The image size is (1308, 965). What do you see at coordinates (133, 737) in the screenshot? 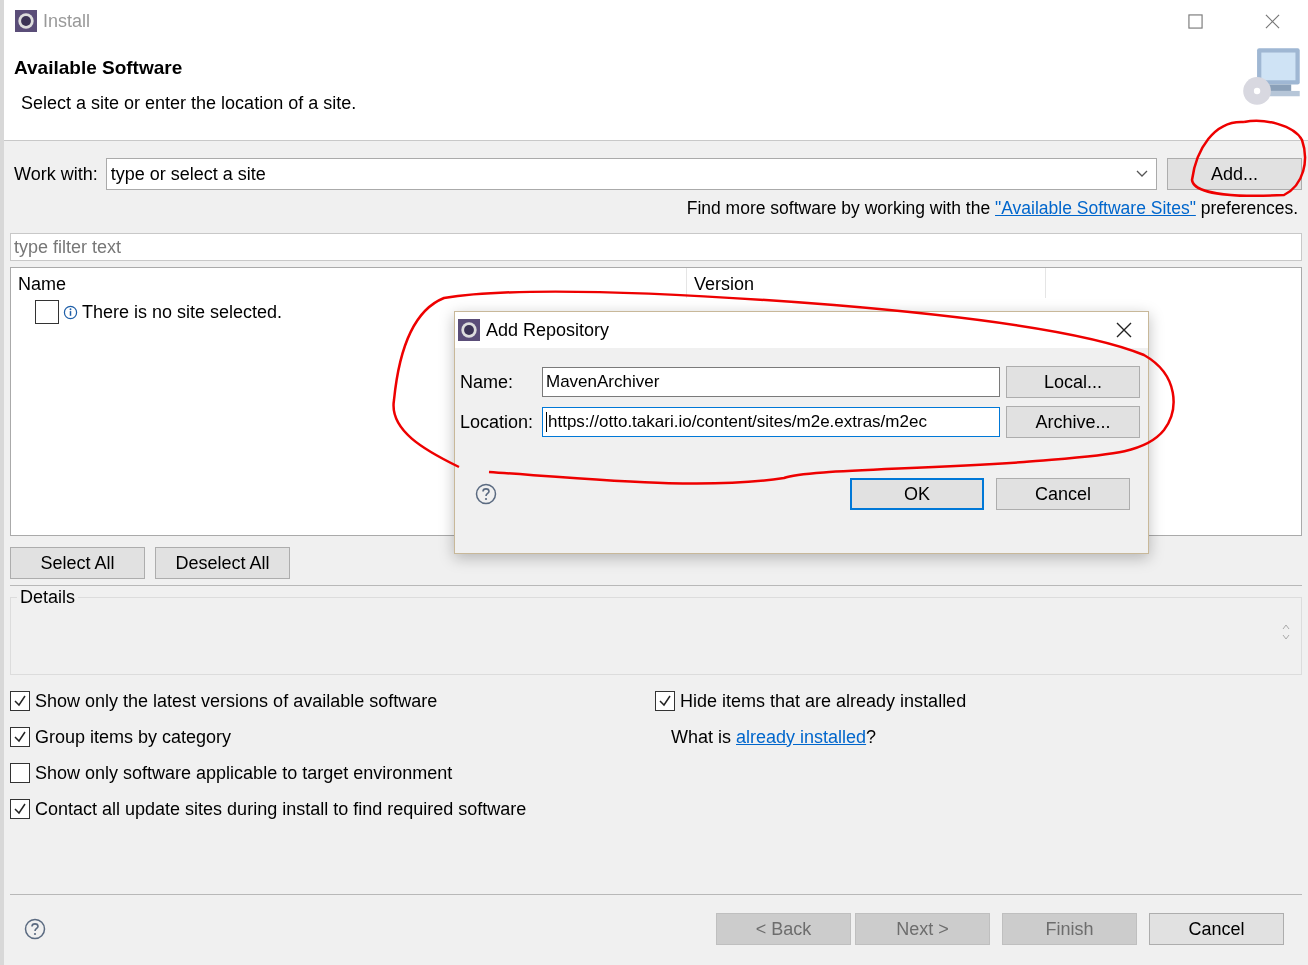
I see `option-label: Group items by category` at bounding box center [133, 737].